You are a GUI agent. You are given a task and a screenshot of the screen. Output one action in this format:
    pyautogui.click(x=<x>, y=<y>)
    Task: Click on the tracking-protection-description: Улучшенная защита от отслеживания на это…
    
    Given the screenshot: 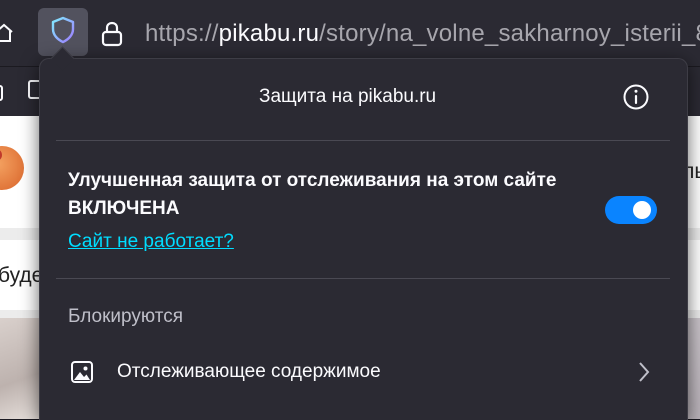 What is the action you would take?
    pyautogui.click(x=312, y=180)
    